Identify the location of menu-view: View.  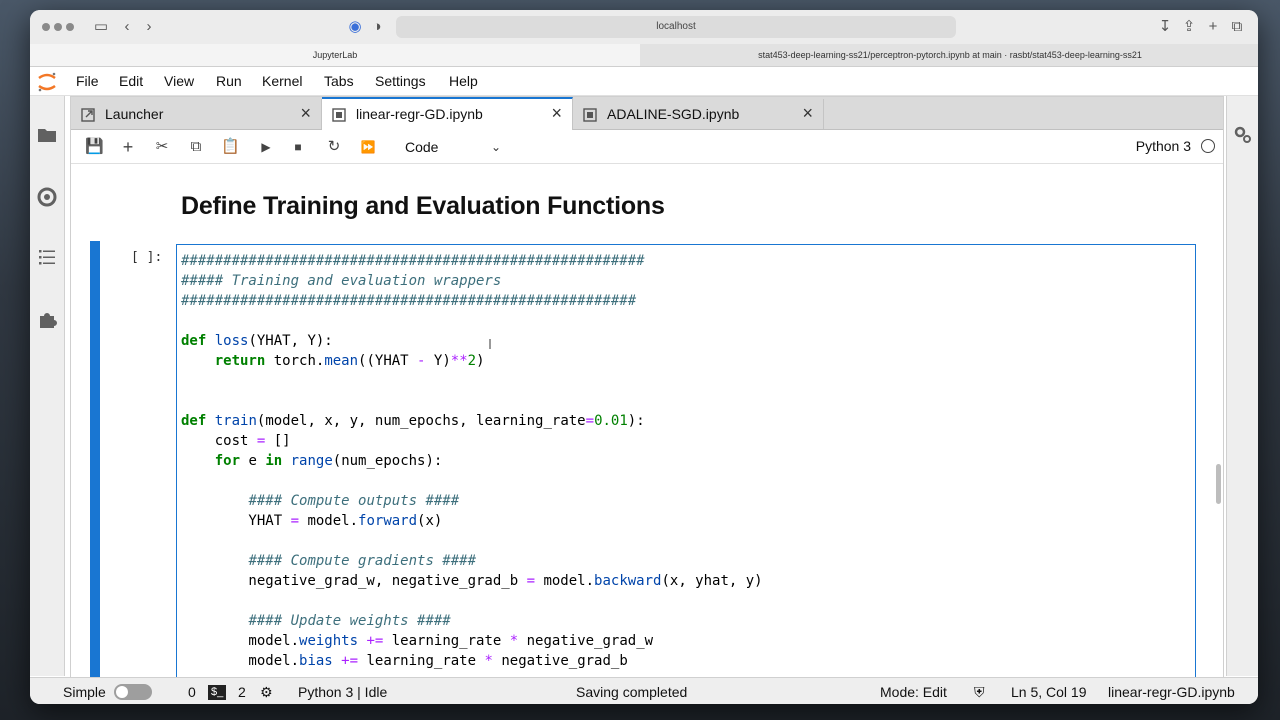
(179, 81).